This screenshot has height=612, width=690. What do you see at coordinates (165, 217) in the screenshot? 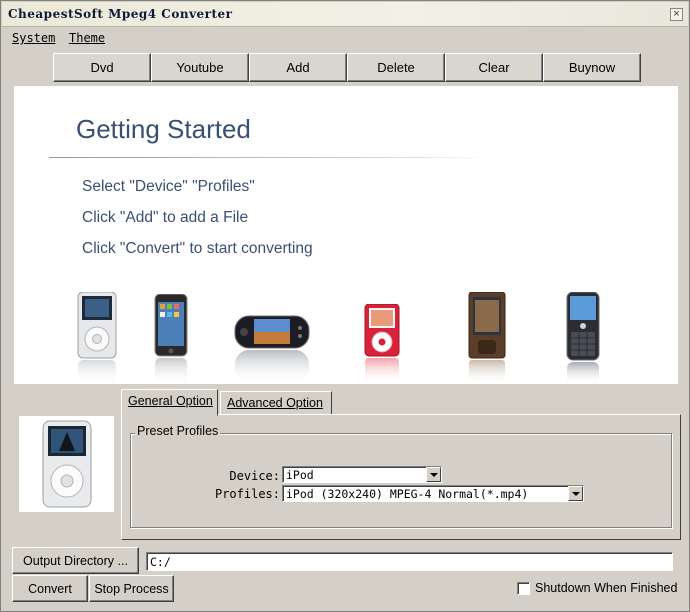
I see `instruction-line: Click "Add" to add a File` at bounding box center [165, 217].